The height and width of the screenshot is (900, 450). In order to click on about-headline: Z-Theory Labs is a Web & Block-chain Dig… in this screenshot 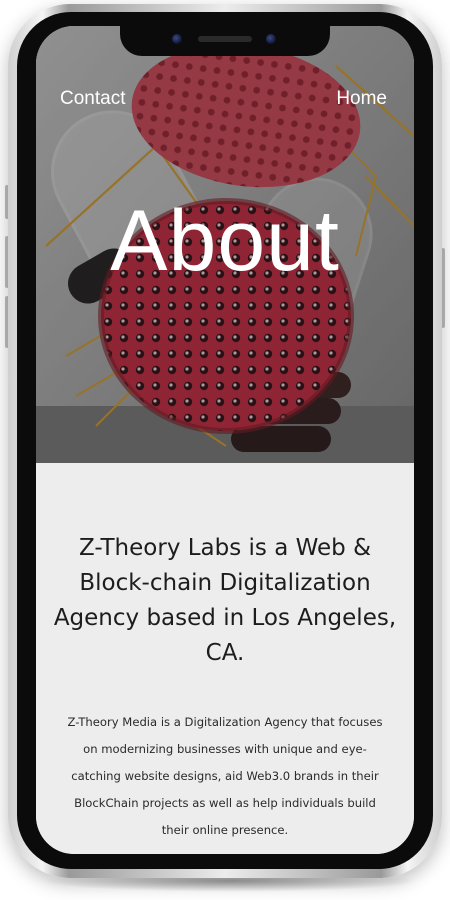, I will do `click(225, 600)`.